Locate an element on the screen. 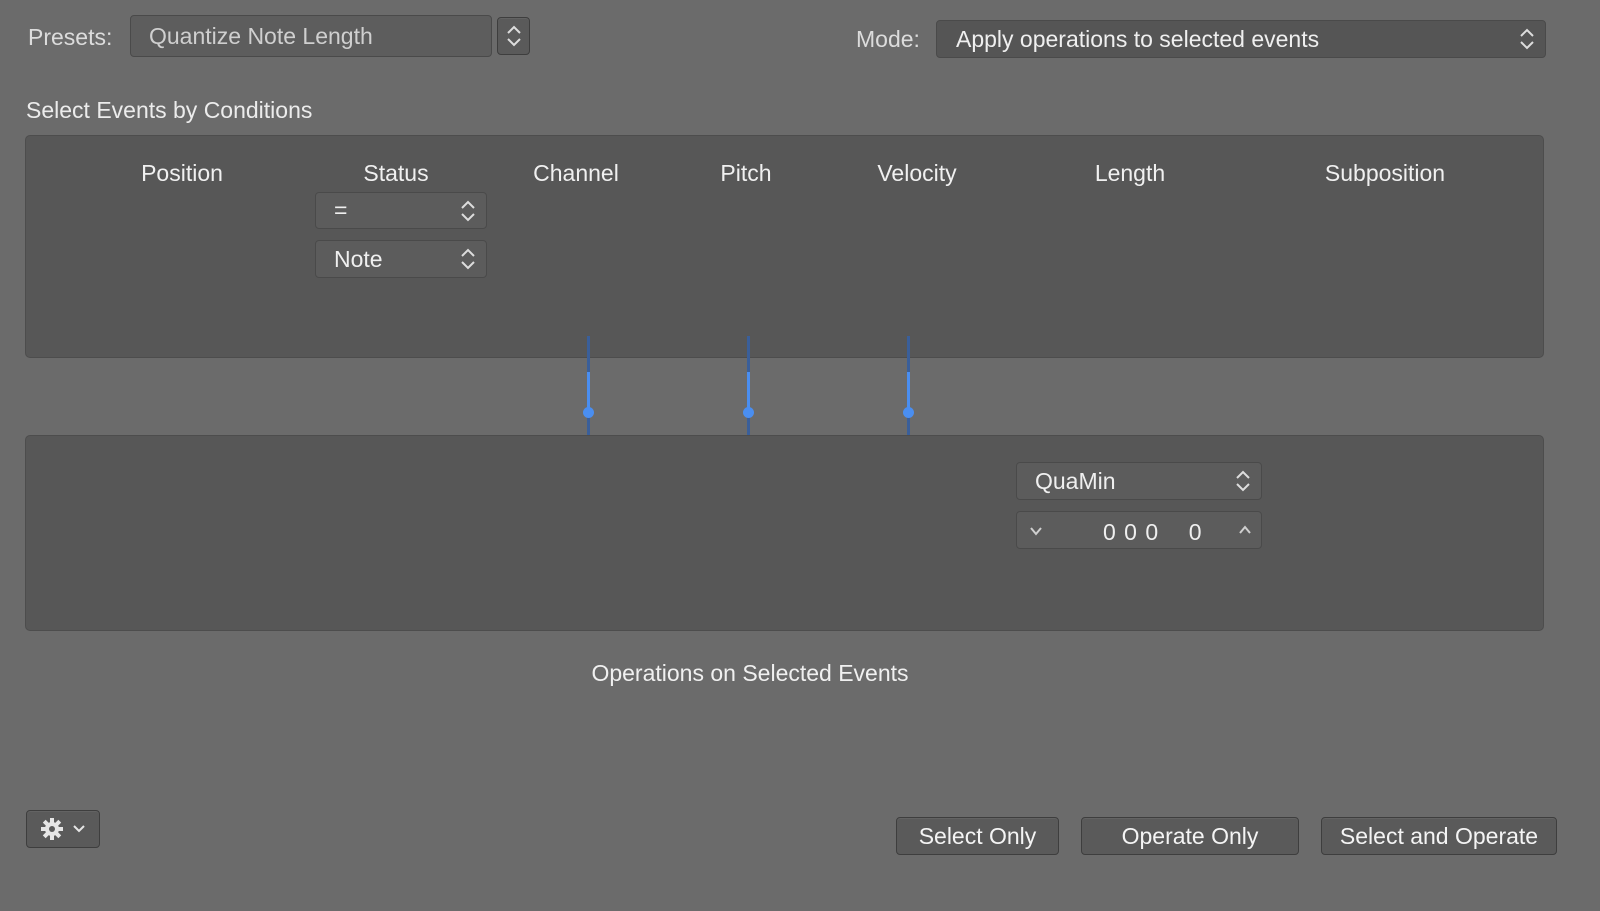 This screenshot has height=911, width=1600. column-length: Length is located at coordinates (1130, 173).